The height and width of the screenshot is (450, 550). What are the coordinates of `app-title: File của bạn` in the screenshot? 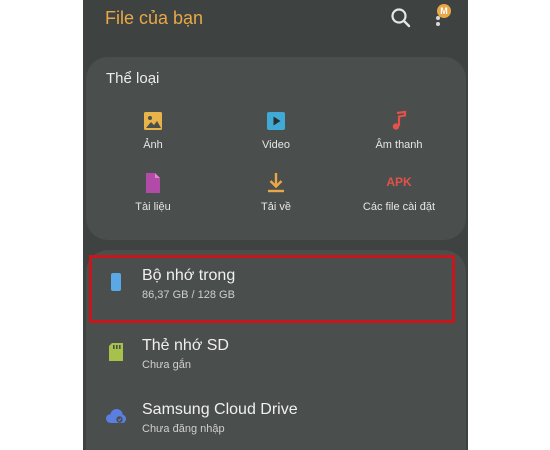 It's located at (154, 18).